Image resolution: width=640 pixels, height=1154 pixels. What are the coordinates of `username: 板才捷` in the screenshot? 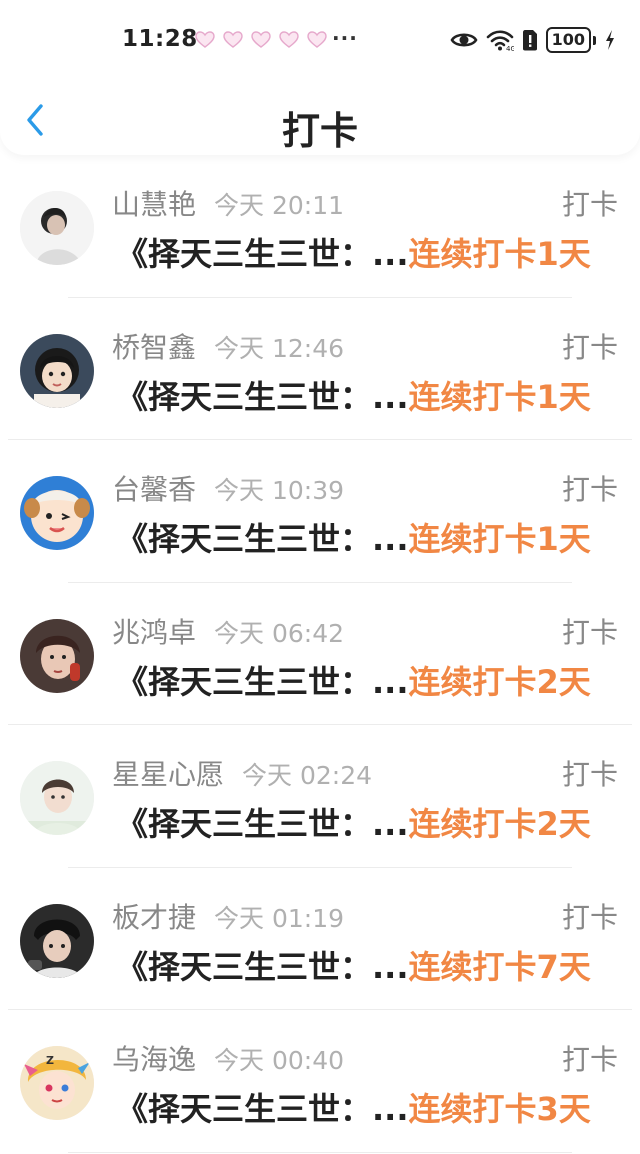 It's located at (154, 916).